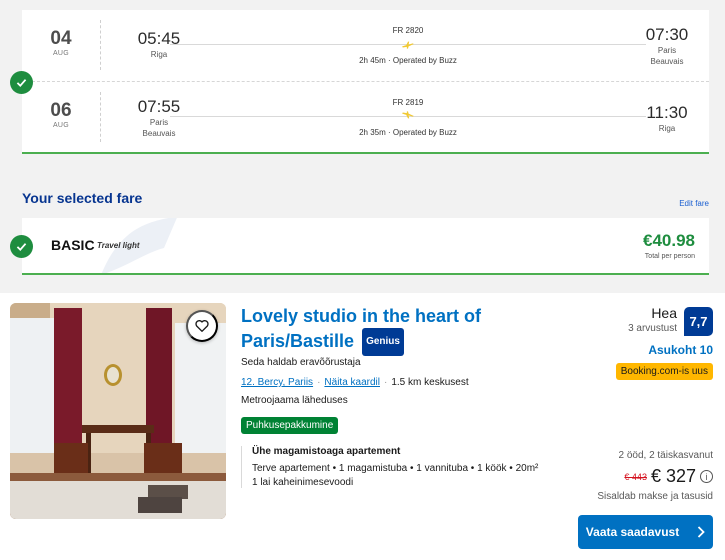 The height and width of the screenshot is (560, 725). I want to click on fare-heading: Your selected fare, so click(82, 198).